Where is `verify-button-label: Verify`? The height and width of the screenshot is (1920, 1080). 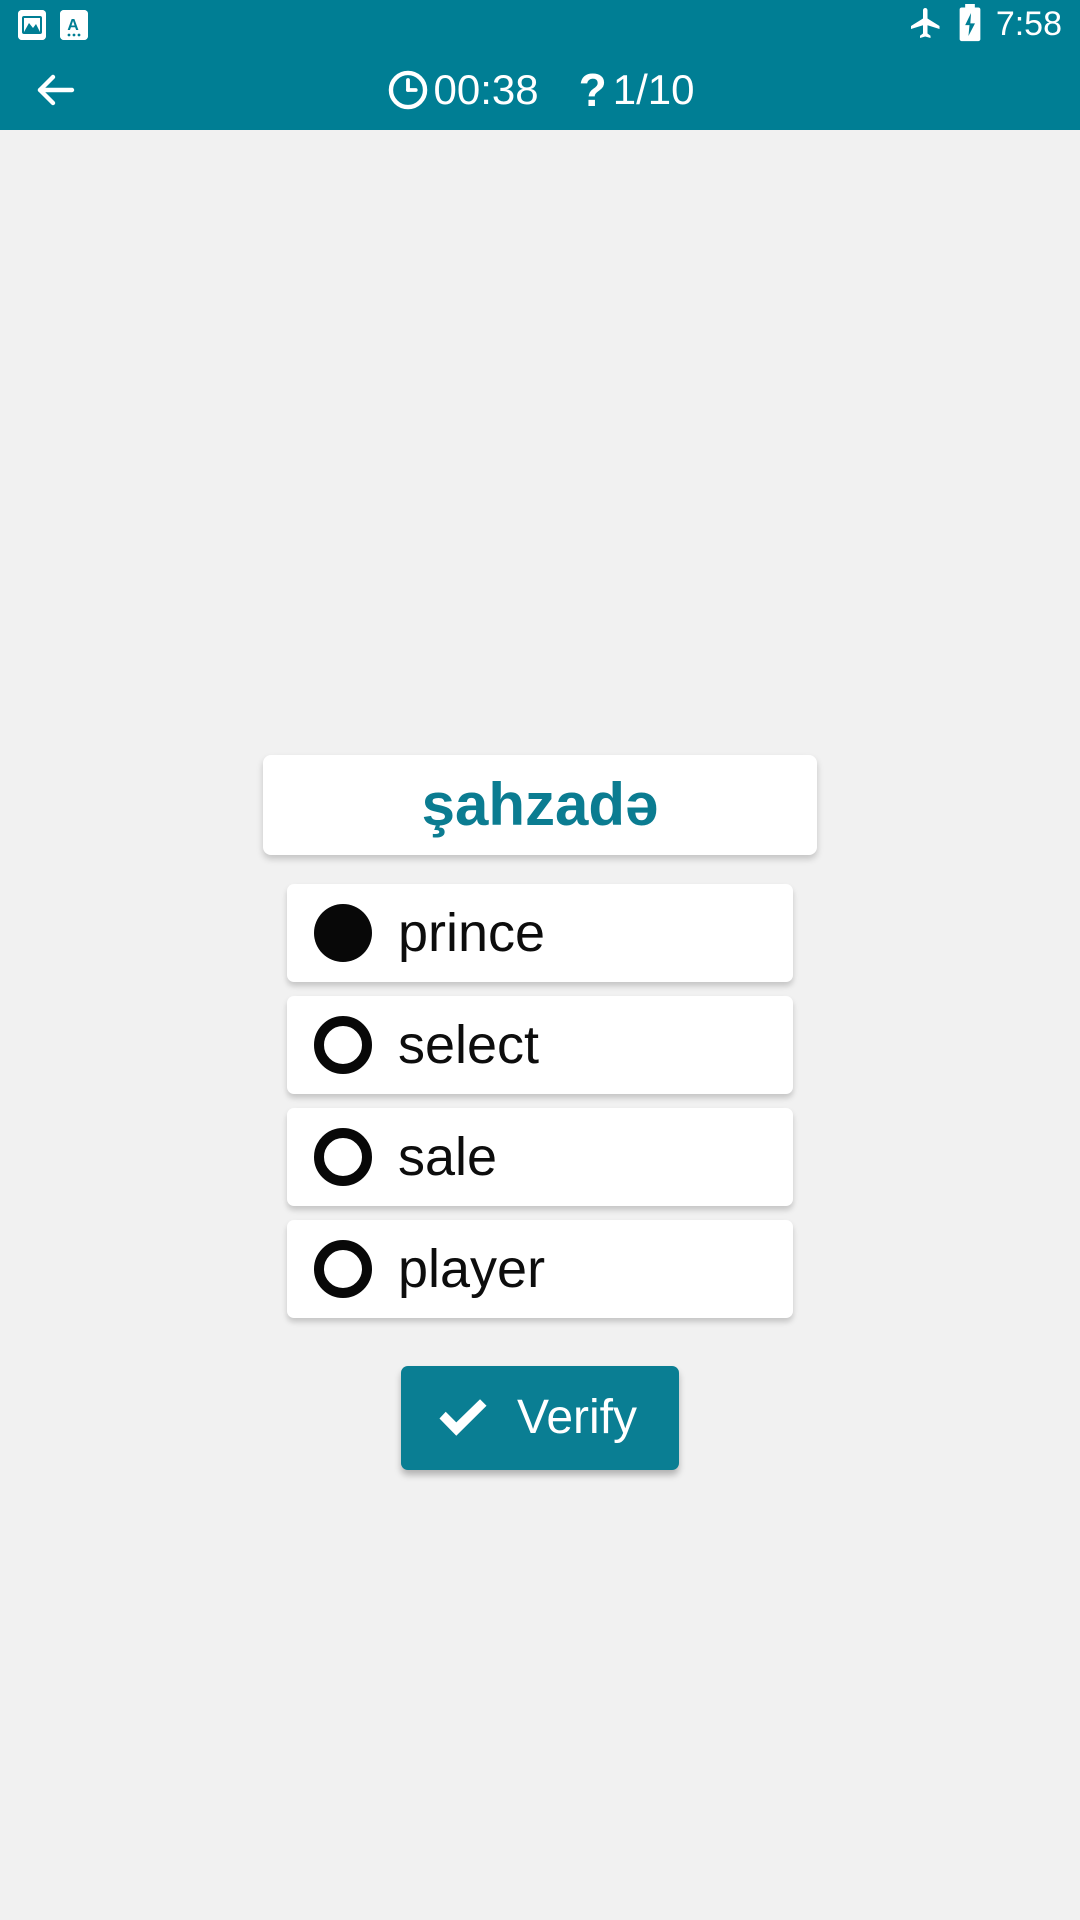 verify-button-label: Verify is located at coordinates (577, 1417).